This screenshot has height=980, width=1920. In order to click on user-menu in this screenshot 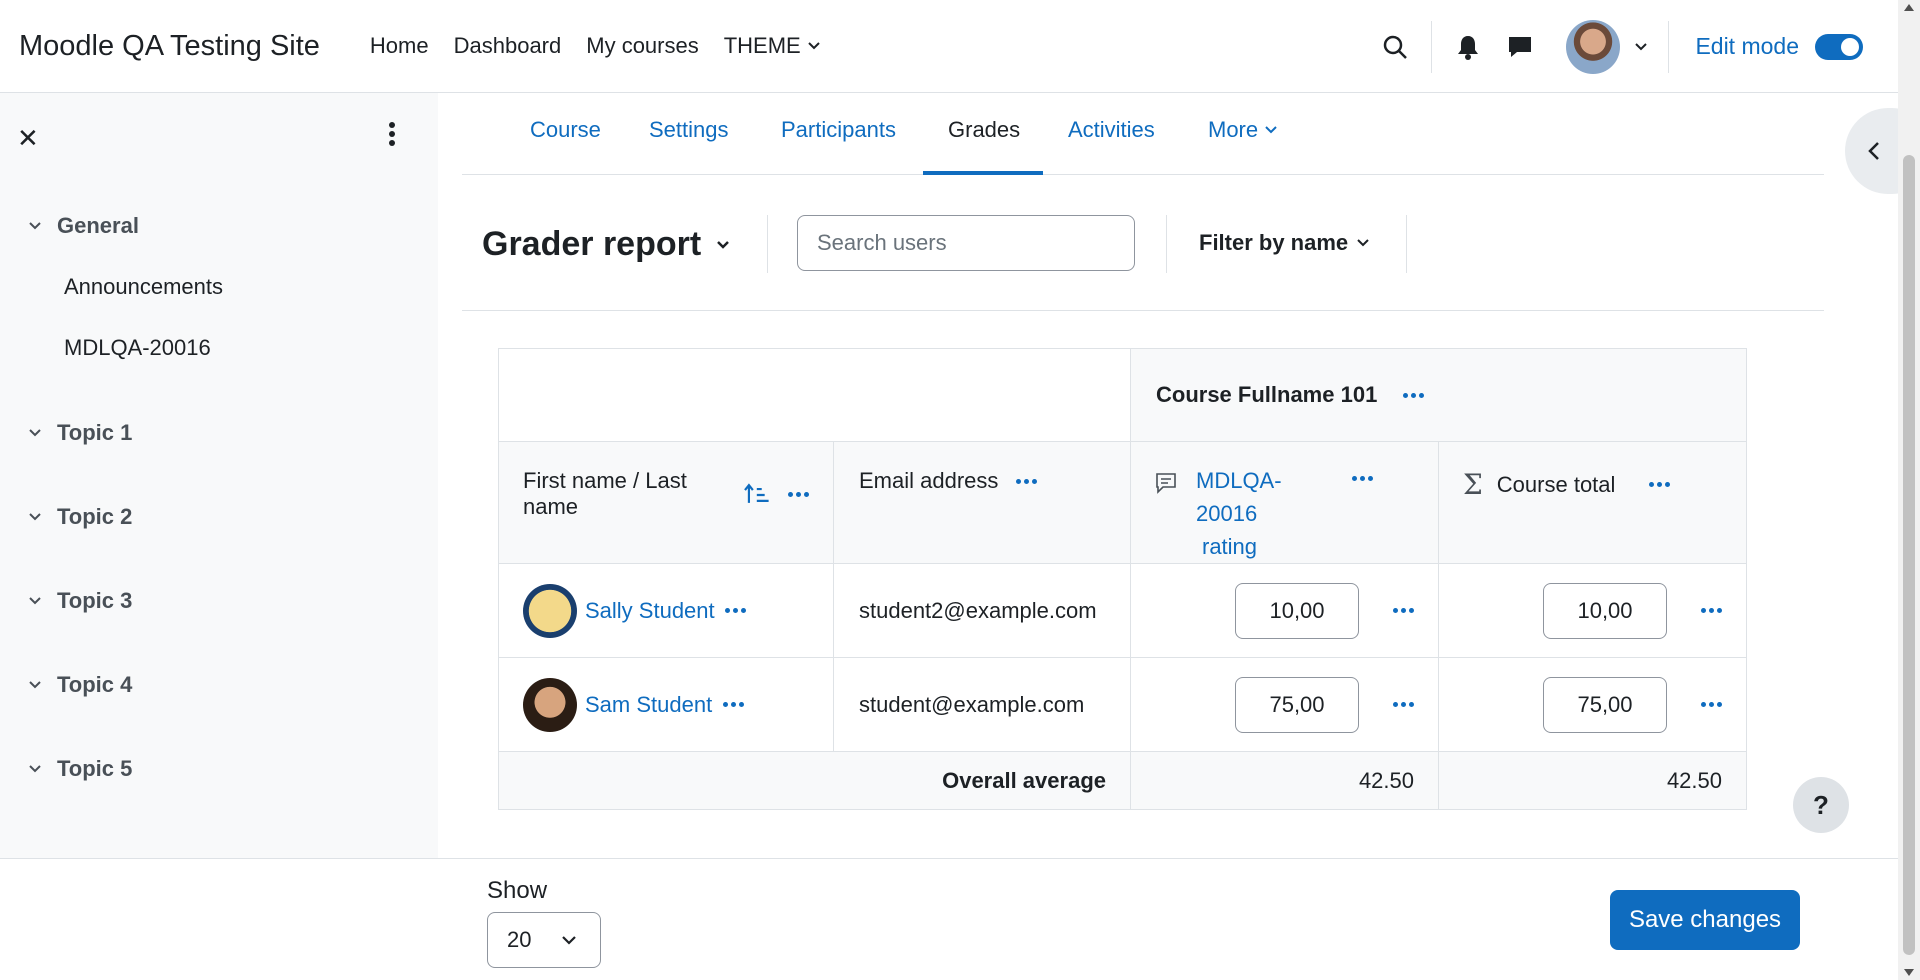, I will do `click(1607, 46)`.